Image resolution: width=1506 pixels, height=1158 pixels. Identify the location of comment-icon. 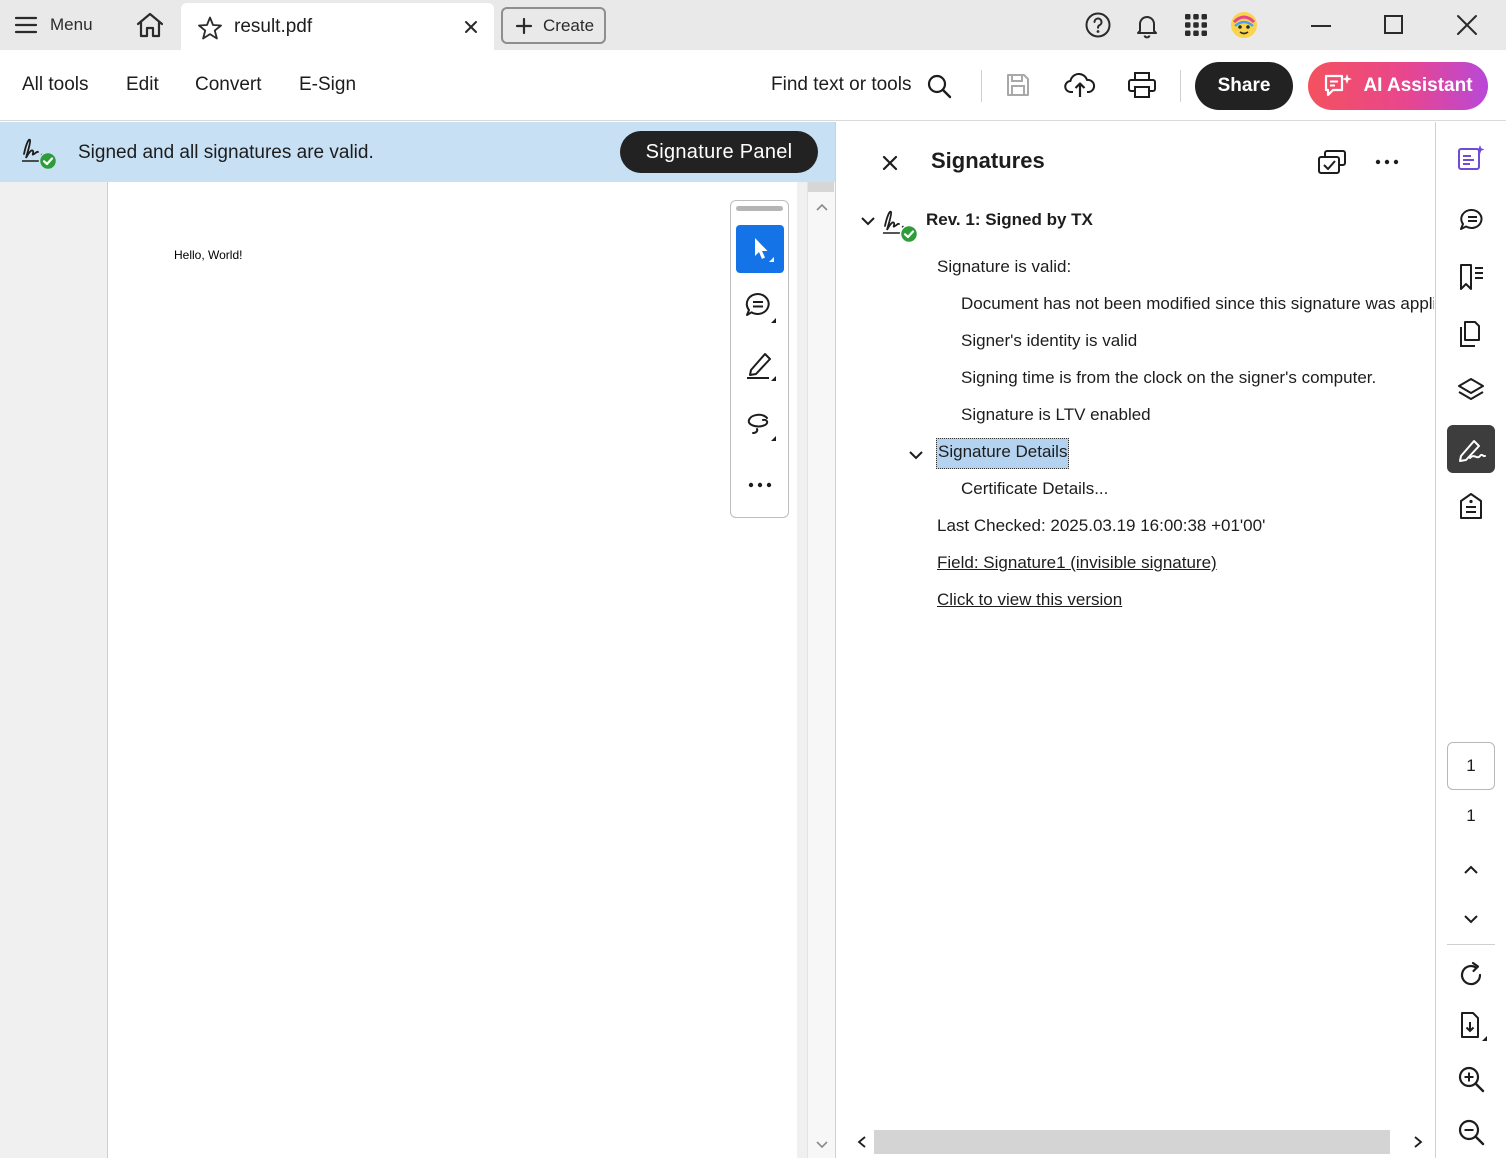
(760, 307).